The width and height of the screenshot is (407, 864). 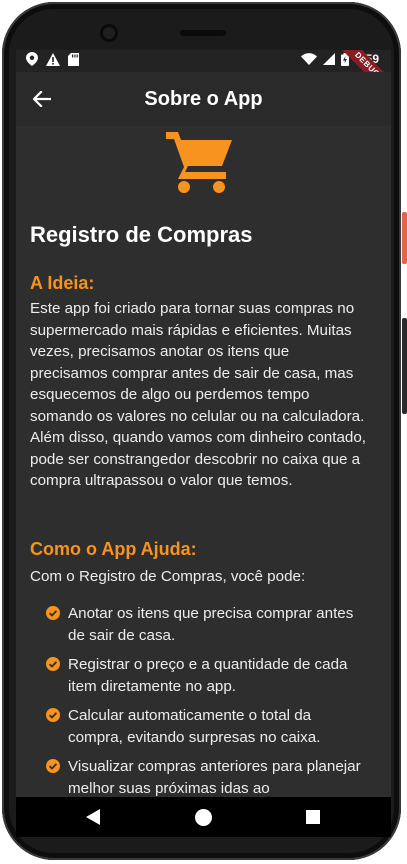 I want to click on volume-button, so click(x=404, y=366).